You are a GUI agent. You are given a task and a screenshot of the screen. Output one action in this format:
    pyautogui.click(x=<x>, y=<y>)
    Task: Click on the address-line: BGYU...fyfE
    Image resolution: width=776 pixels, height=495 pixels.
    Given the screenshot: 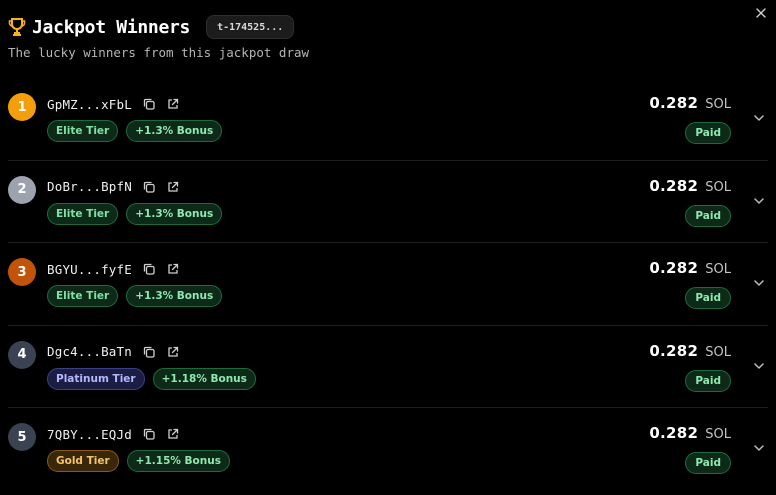 What is the action you would take?
    pyautogui.click(x=113, y=269)
    